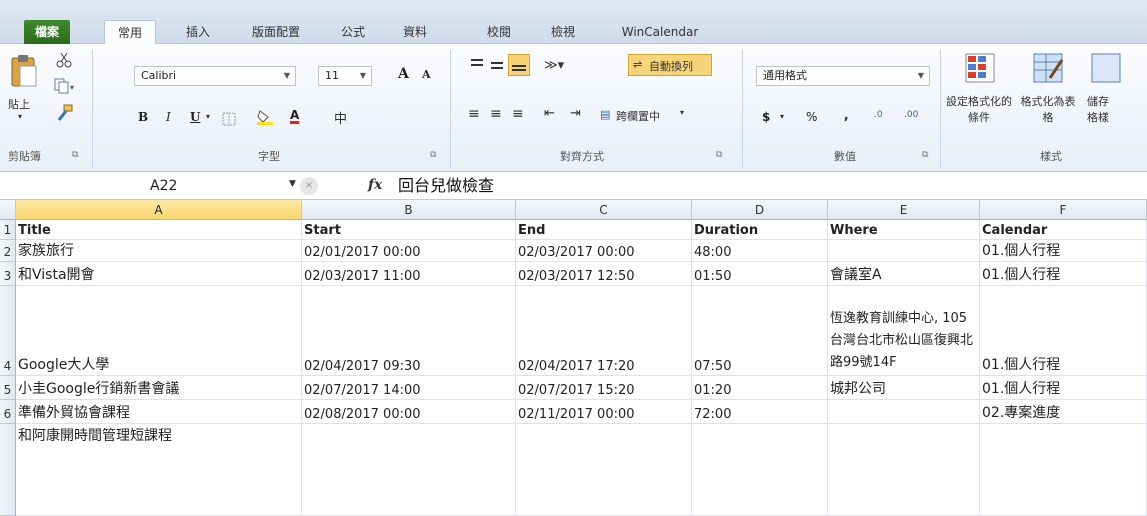 Image resolution: width=1147 pixels, height=516 pixels. I want to click on decrease-indent-icon: ⇤, so click(549, 113).